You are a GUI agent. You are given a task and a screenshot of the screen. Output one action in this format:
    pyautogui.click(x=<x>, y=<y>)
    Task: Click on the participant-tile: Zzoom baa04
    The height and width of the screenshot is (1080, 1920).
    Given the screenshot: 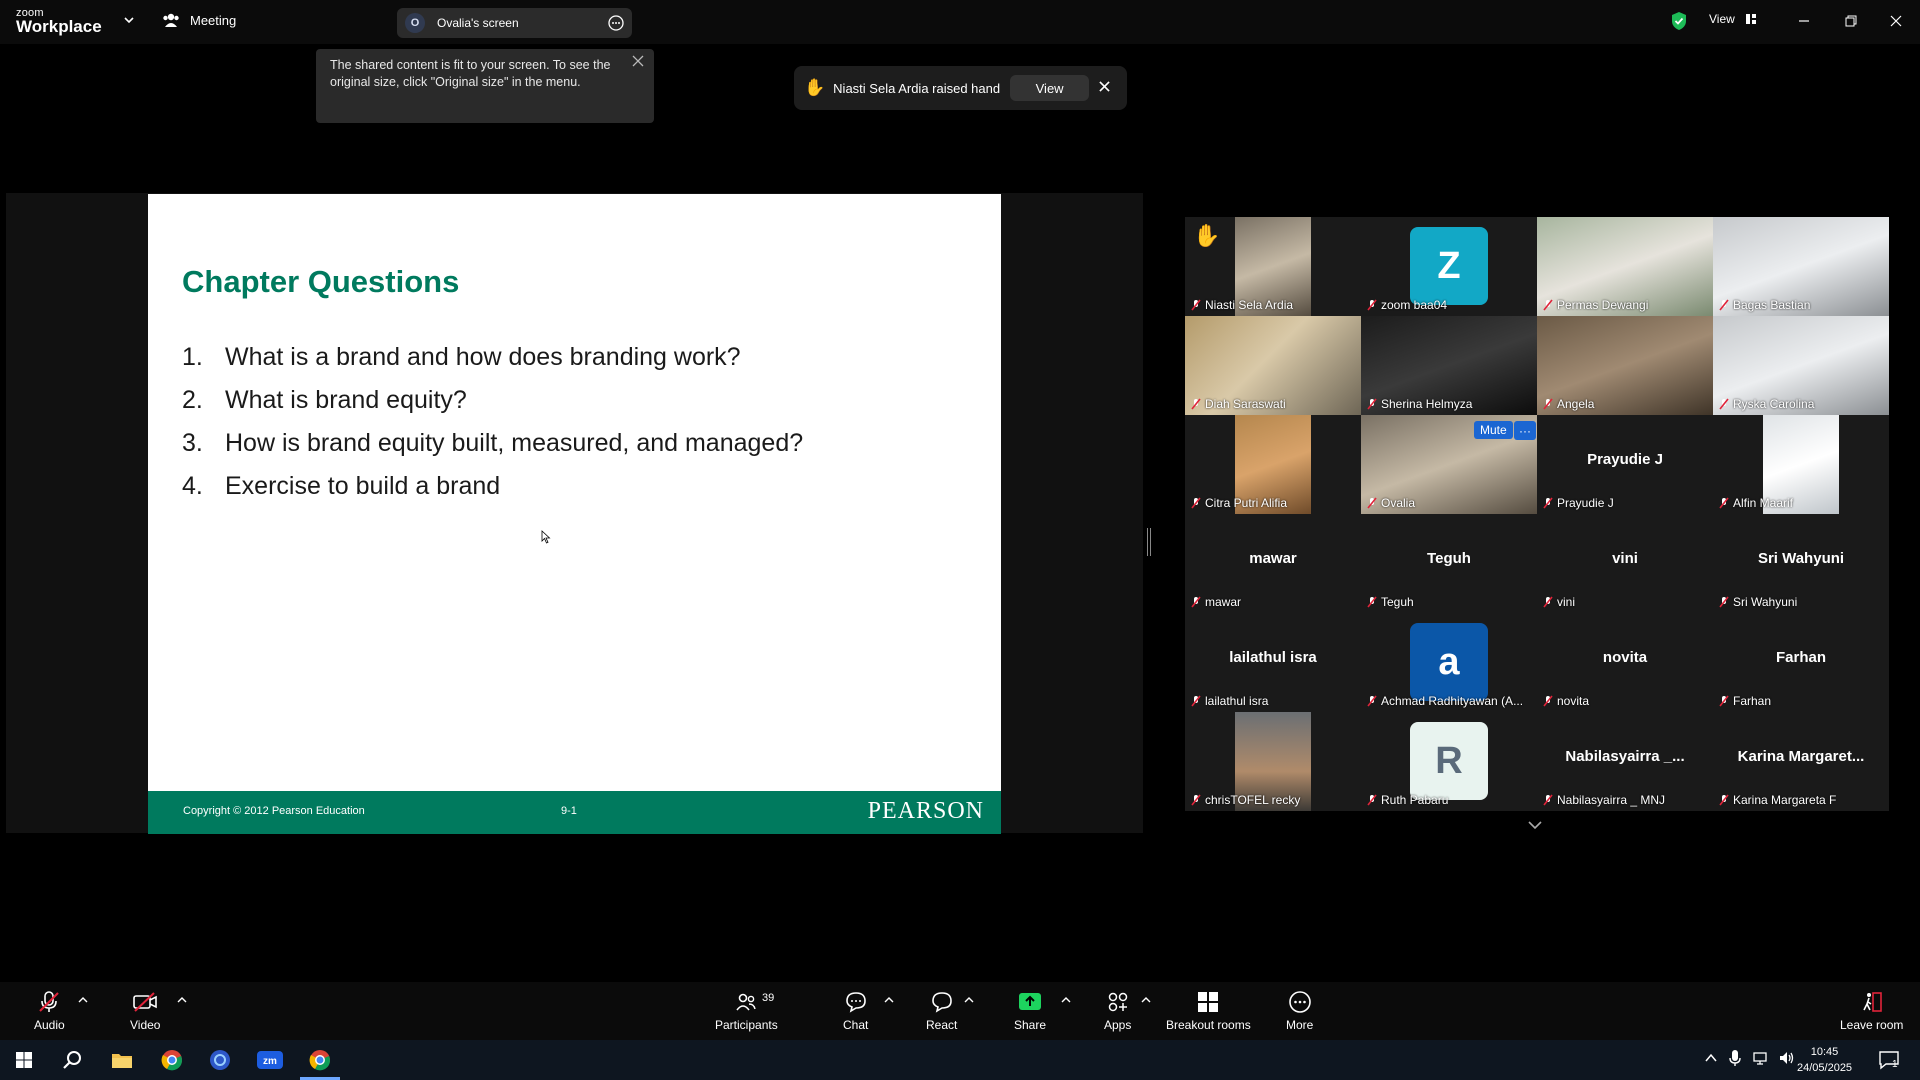 What is the action you would take?
    pyautogui.click(x=1449, y=266)
    